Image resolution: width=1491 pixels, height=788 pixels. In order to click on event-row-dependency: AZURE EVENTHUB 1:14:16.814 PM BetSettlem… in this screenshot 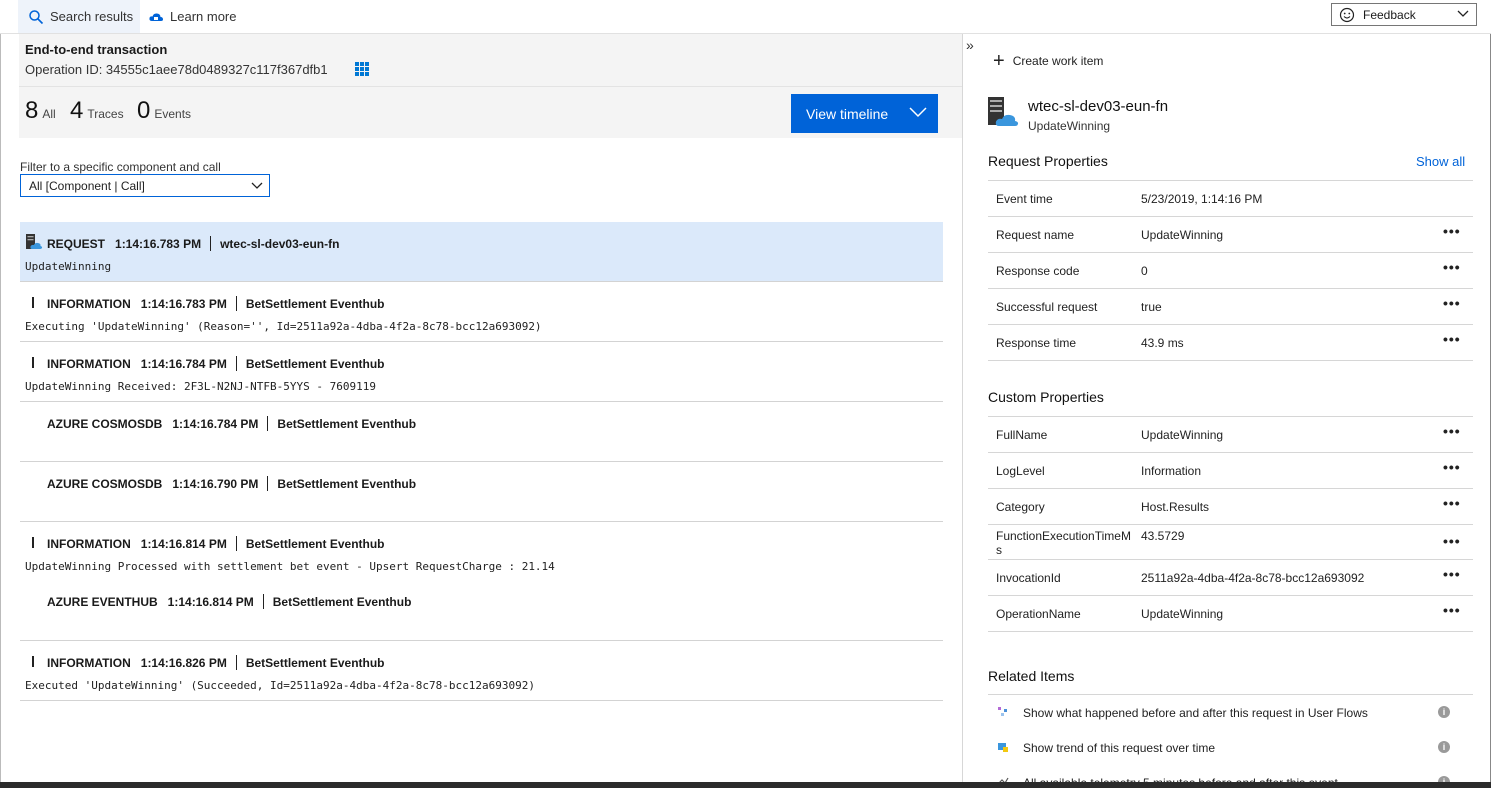, I will do `click(481, 611)`.